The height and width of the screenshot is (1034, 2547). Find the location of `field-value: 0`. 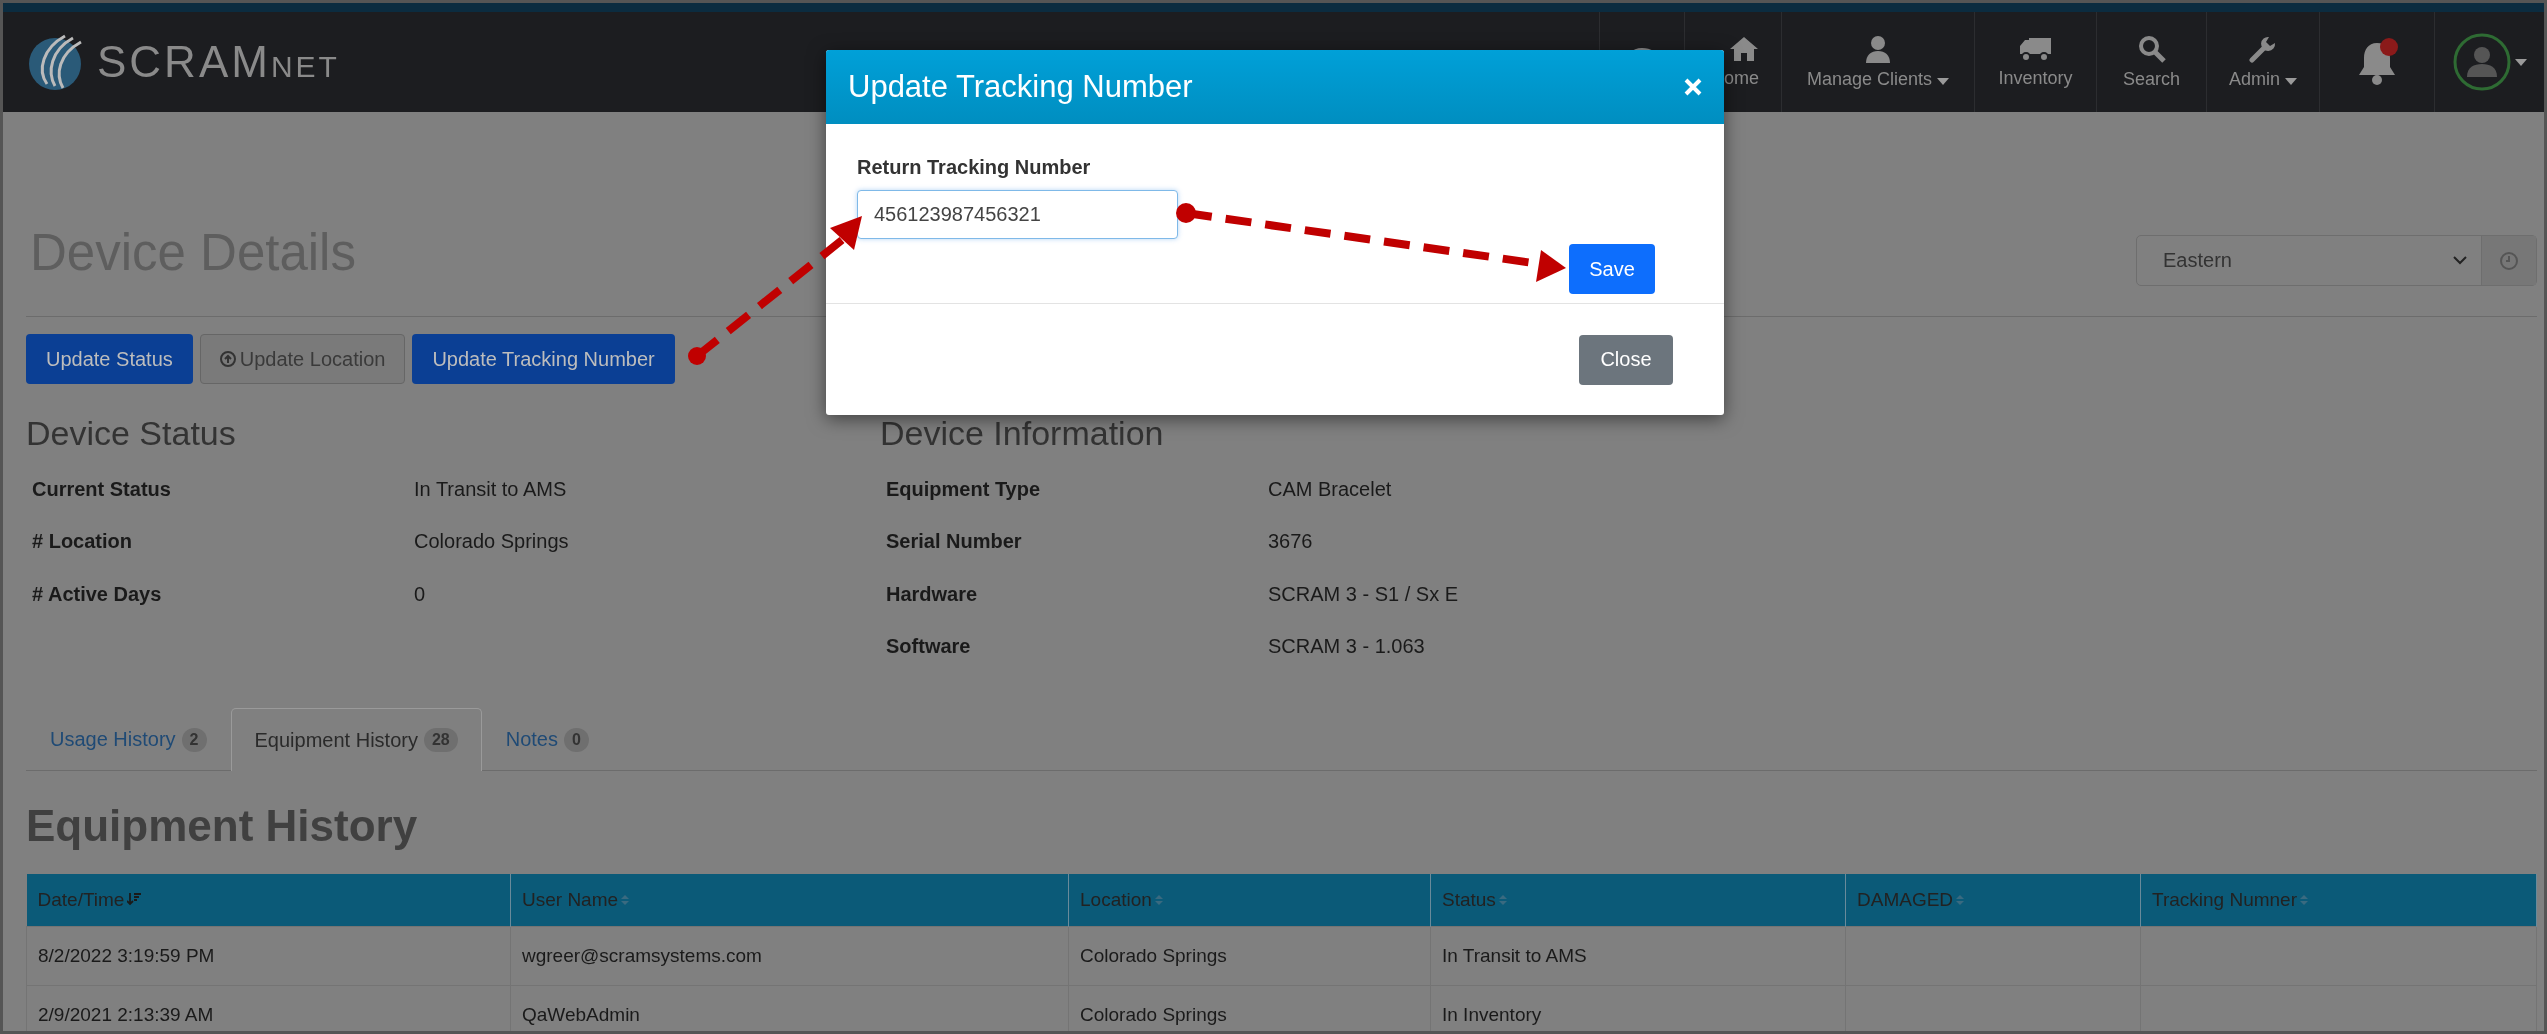

field-value: 0 is located at coordinates (420, 594).